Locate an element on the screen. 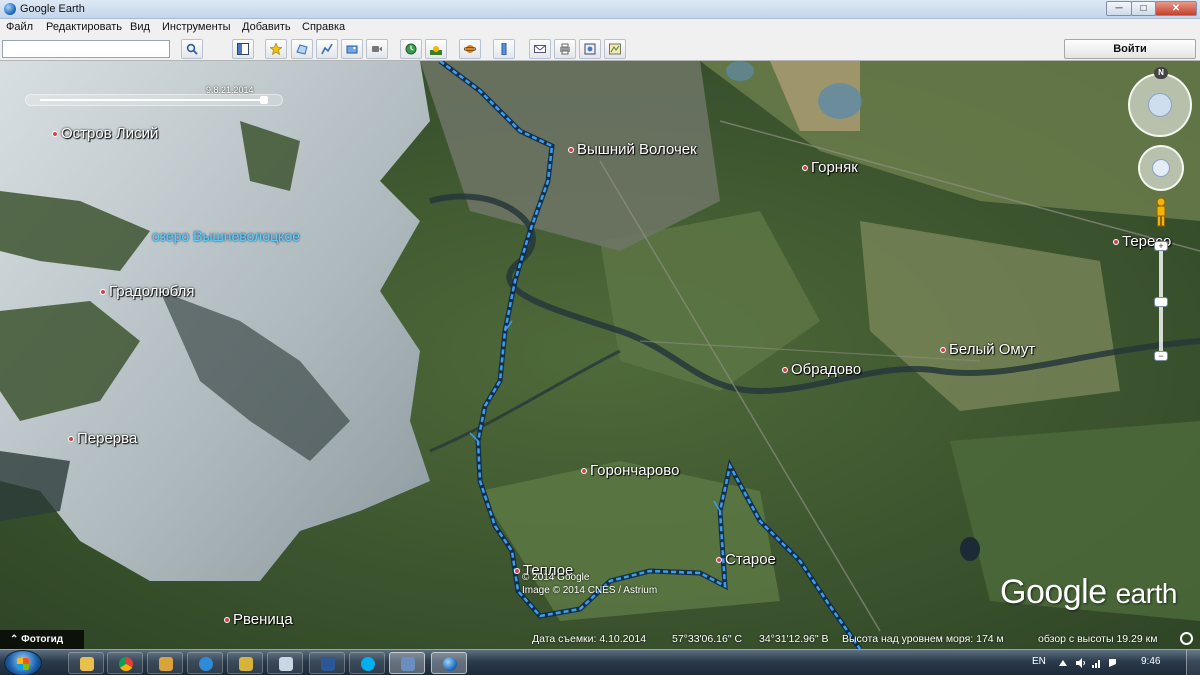 Image resolution: width=1200 pixels, height=675 pixels. view-in-maps-icon is located at coordinates (615, 49).